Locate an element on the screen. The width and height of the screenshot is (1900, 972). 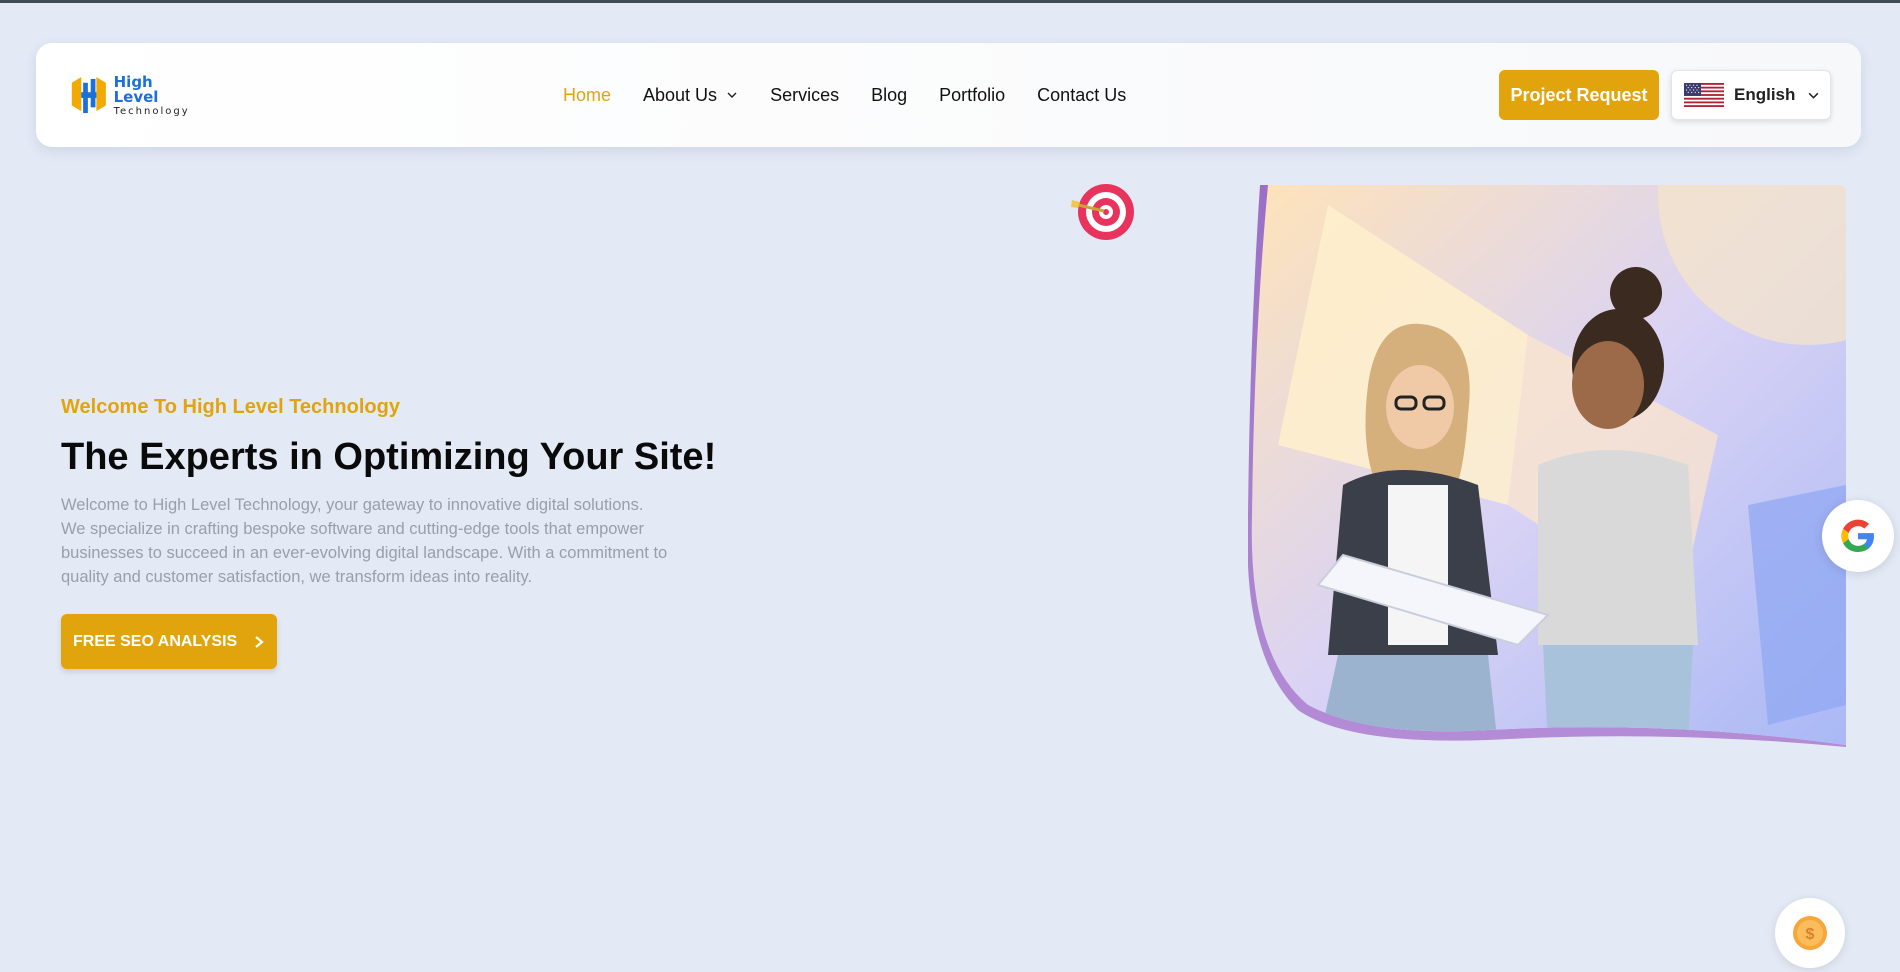
us-flag-icon is located at coordinates (1704, 95).